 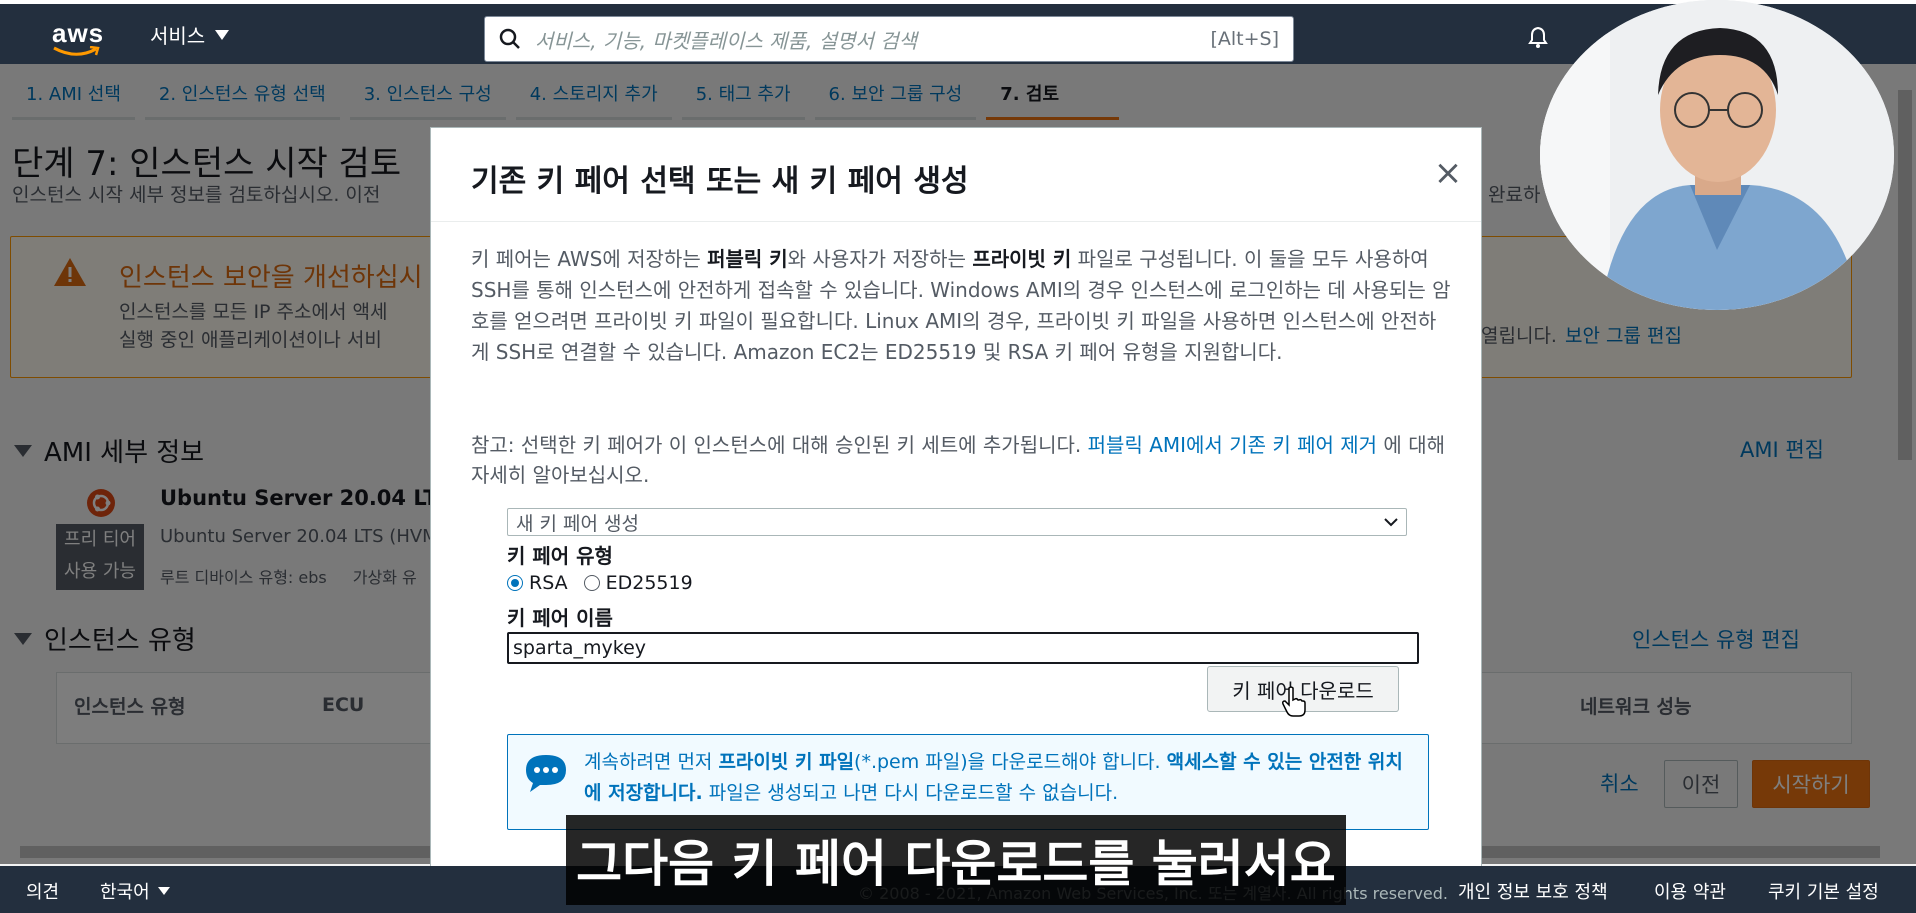 I want to click on hand-cursor-icon, so click(x=1294, y=701).